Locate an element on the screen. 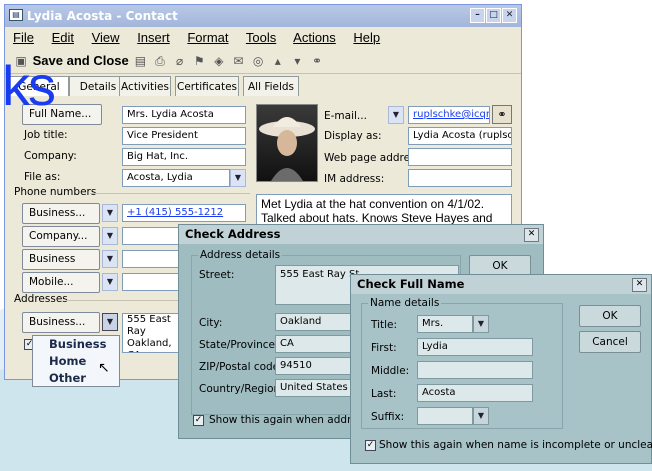 The height and width of the screenshot is (471, 652). suffix-label: Suffix: is located at coordinates (388, 417).